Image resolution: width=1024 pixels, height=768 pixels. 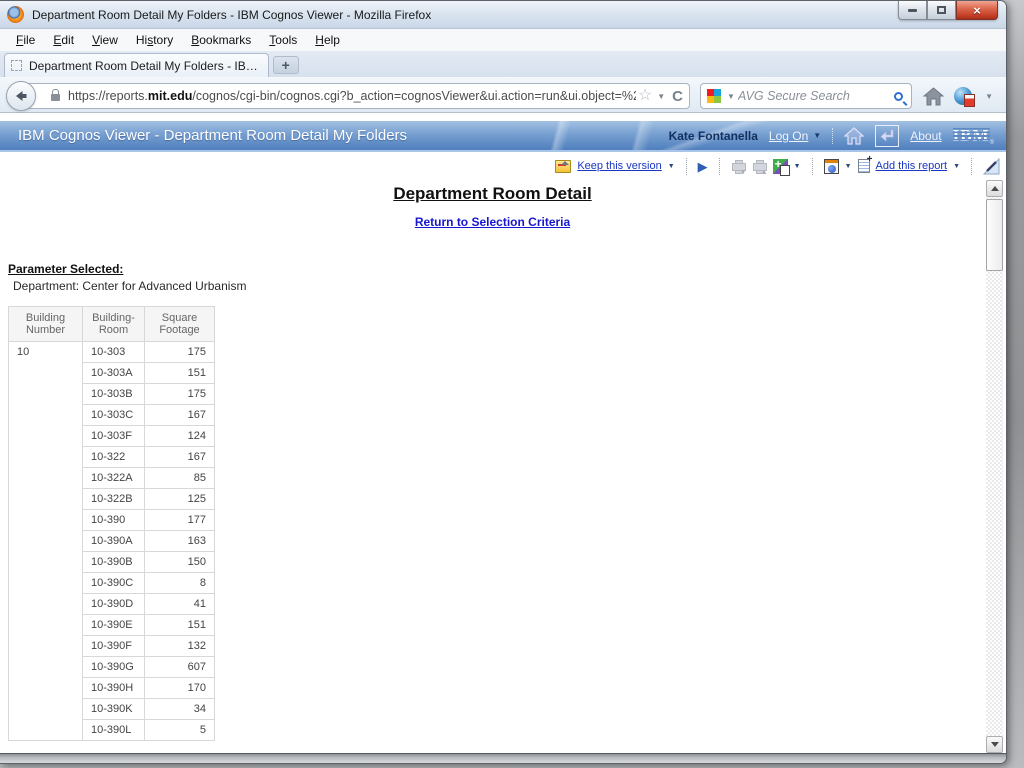 What do you see at coordinates (179, 604) in the screenshot?
I see `square-footage-cell: 41` at bounding box center [179, 604].